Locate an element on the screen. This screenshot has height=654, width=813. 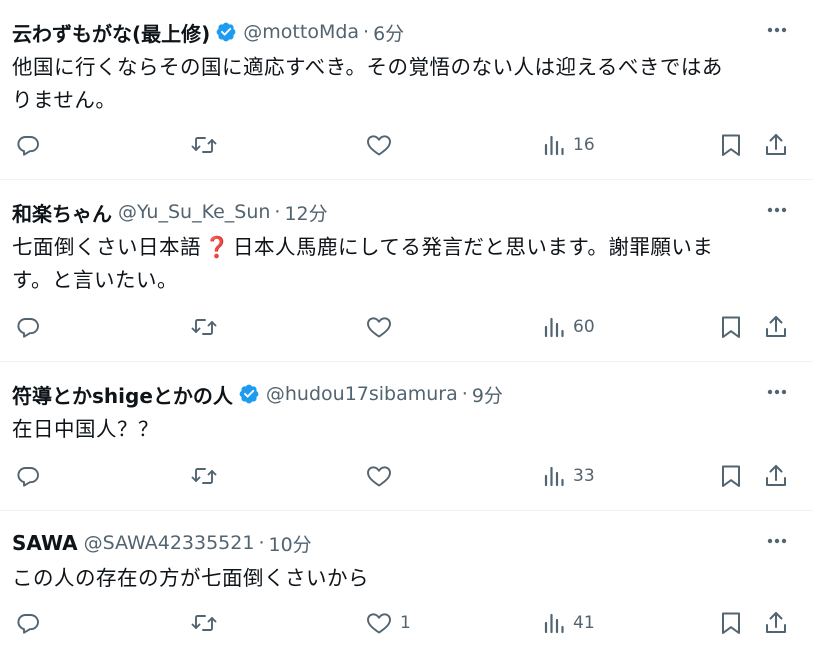
action-bar: 33 is located at coordinates (406, 476).